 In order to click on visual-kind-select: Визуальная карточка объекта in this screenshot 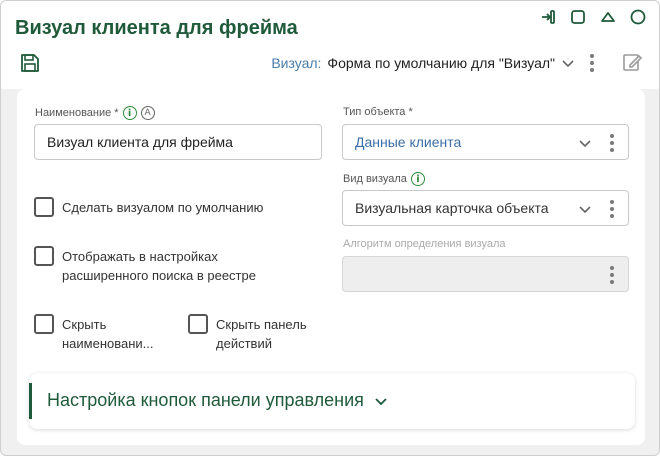, I will do `click(485, 208)`.